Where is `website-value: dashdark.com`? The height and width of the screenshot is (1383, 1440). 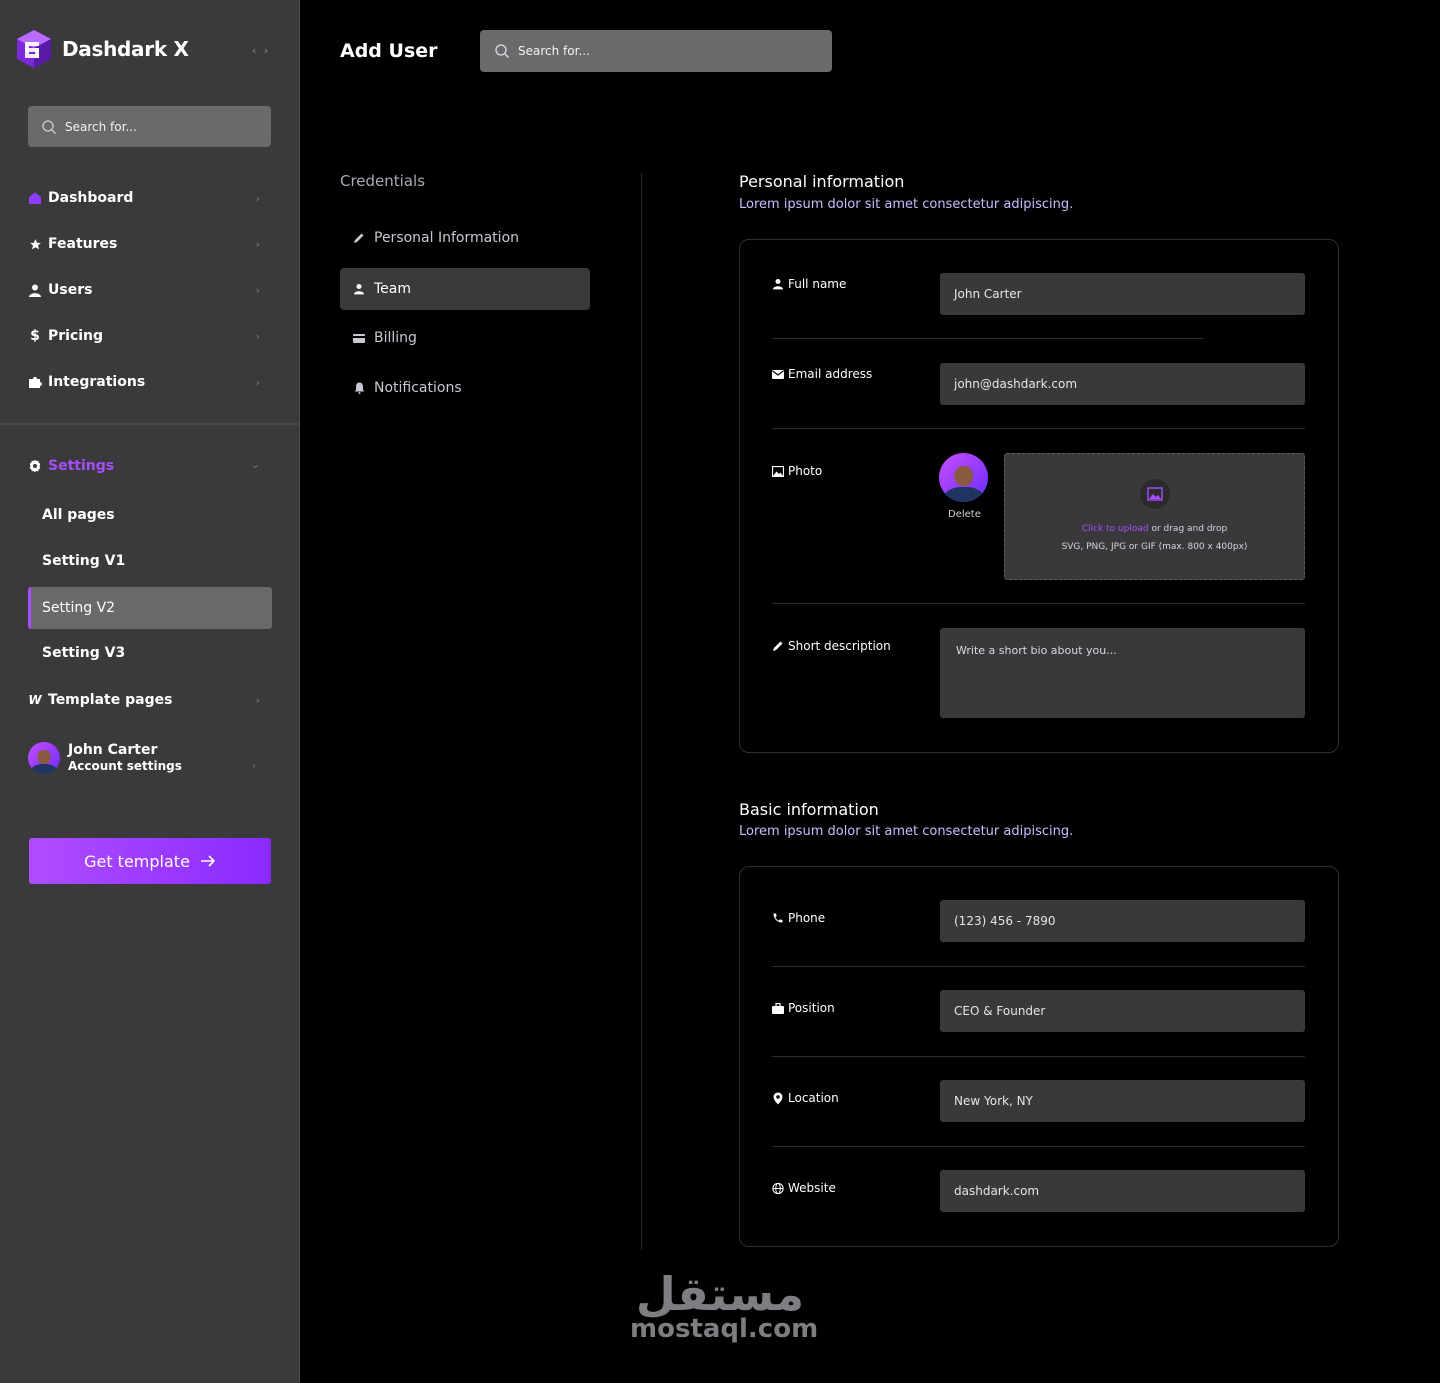 website-value: dashdark.com is located at coordinates (997, 1191).